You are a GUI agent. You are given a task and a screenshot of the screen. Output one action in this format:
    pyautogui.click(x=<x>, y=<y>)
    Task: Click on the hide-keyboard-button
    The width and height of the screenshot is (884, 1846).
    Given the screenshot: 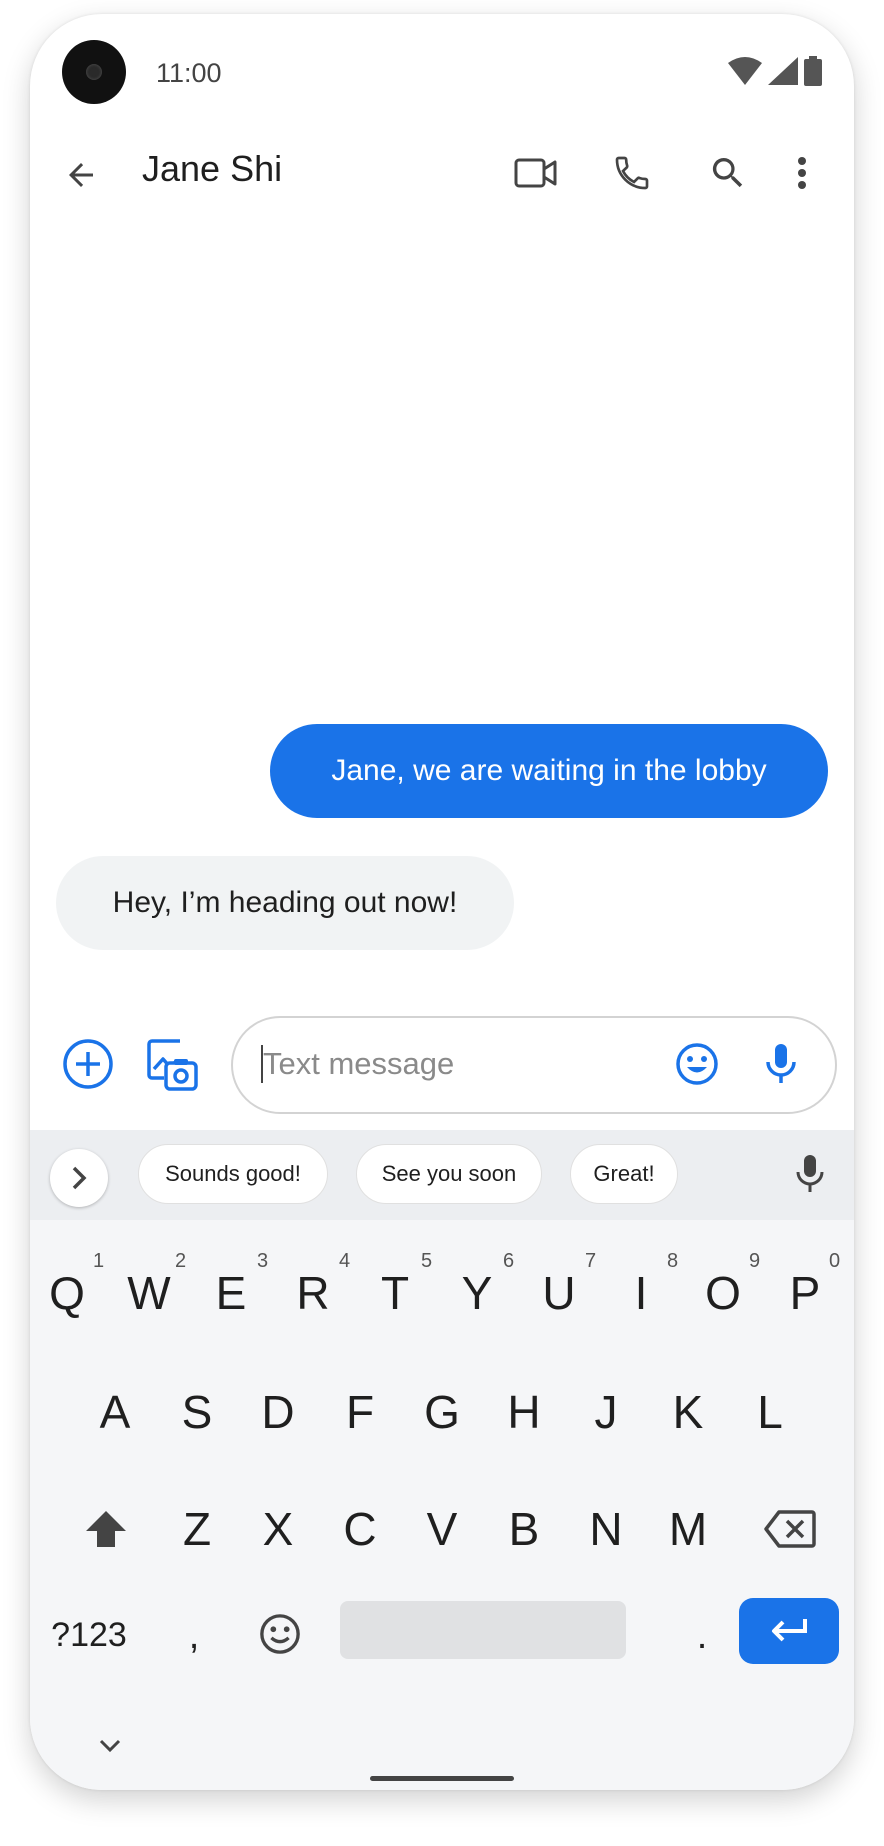 What is the action you would take?
    pyautogui.click(x=110, y=1746)
    